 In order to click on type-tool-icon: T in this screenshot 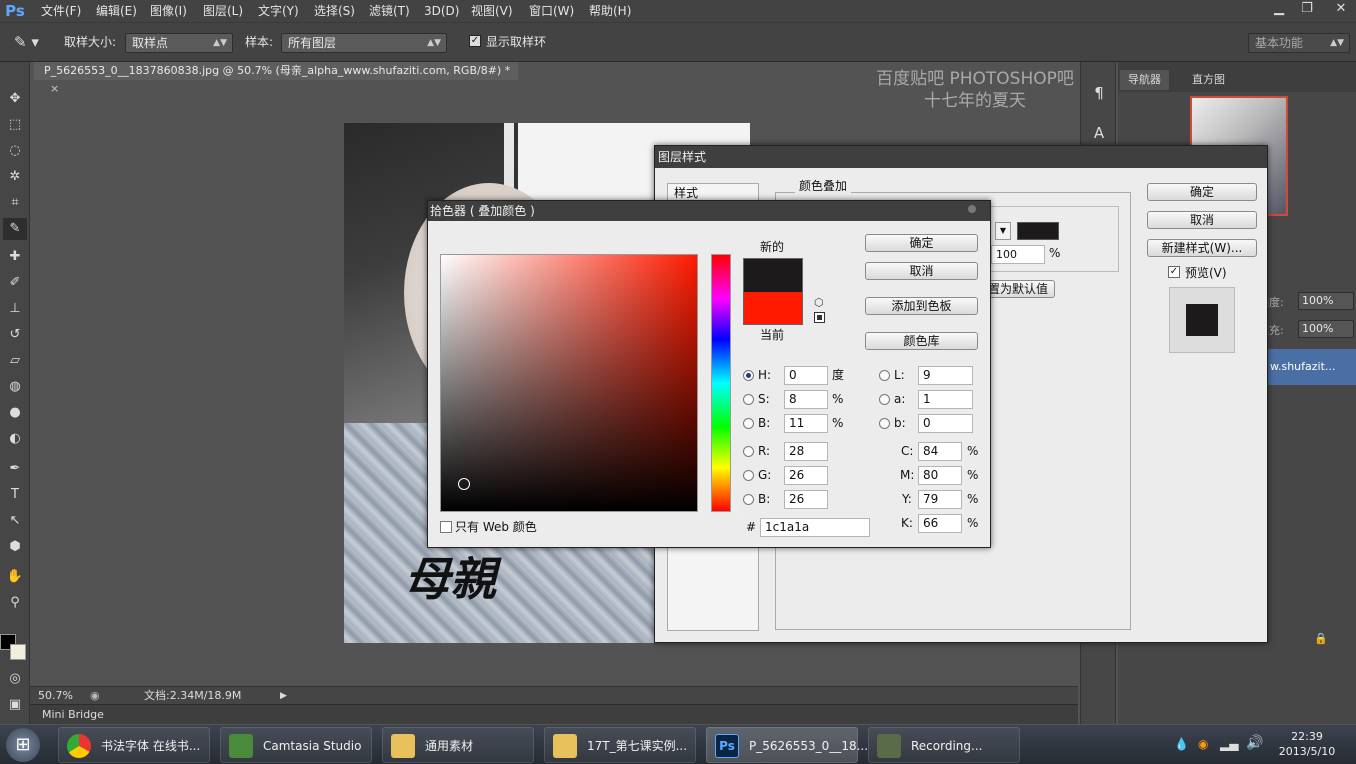, I will do `click(15, 495)`.